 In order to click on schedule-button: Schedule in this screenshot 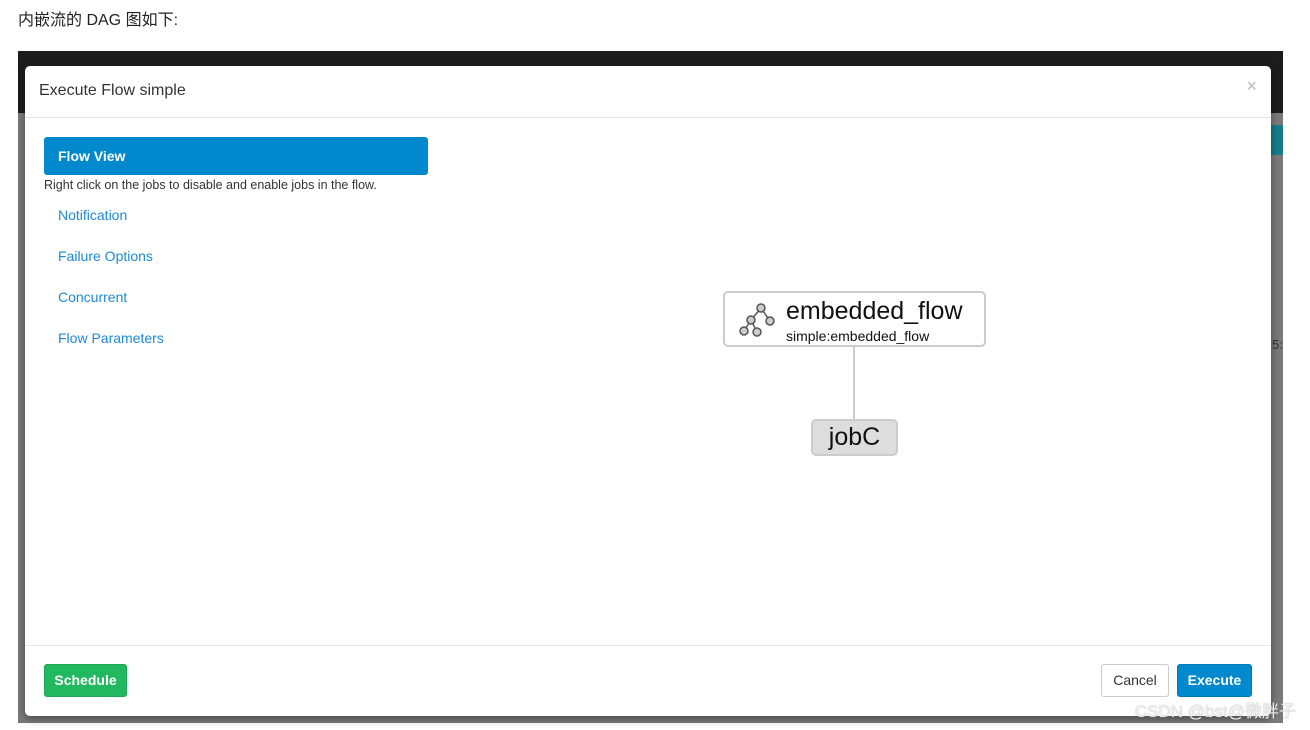, I will do `click(85, 680)`.